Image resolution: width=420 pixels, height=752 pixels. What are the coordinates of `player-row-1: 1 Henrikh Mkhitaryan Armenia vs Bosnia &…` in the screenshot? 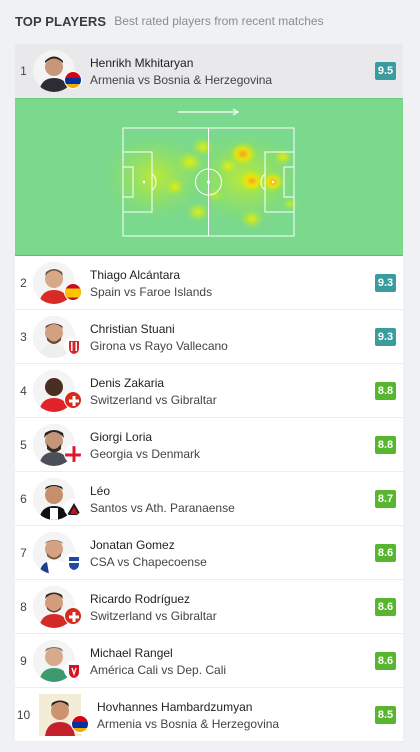 It's located at (209, 71).